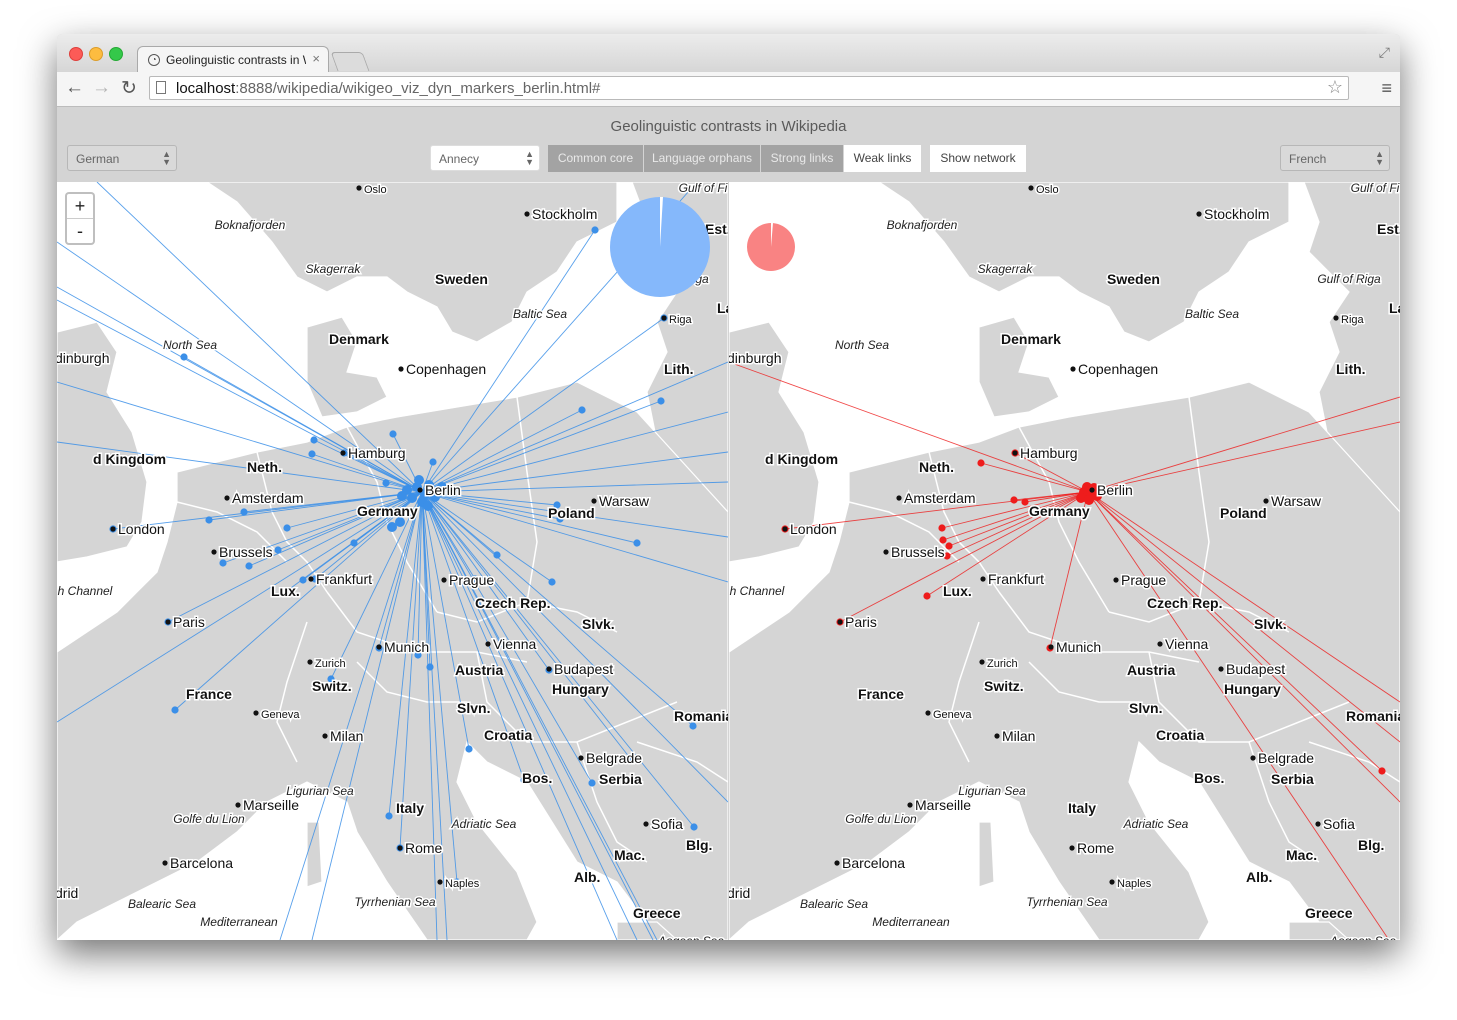 The image size is (1457, 1020). Describe the element at coordinates (918, 552) in the screenshot. I see `city-label: Brussels` at that location.